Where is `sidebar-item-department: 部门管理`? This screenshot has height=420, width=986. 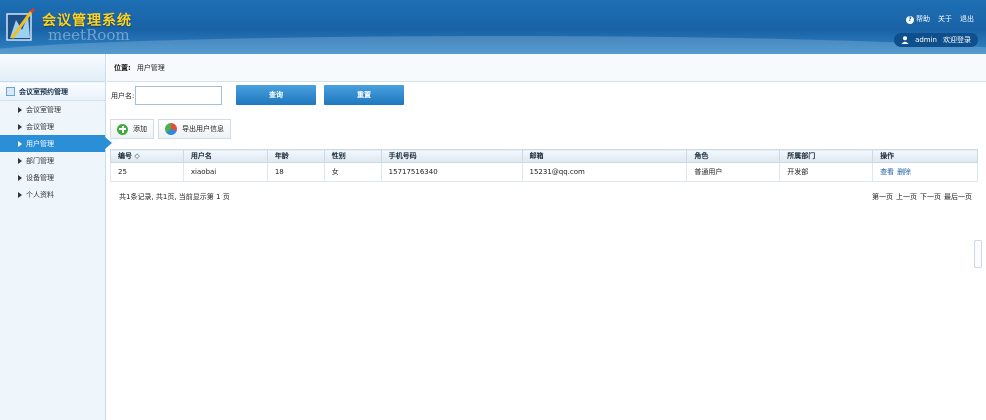 sidebar-item-department: 部门管理 is located at coordinates (52, 160).